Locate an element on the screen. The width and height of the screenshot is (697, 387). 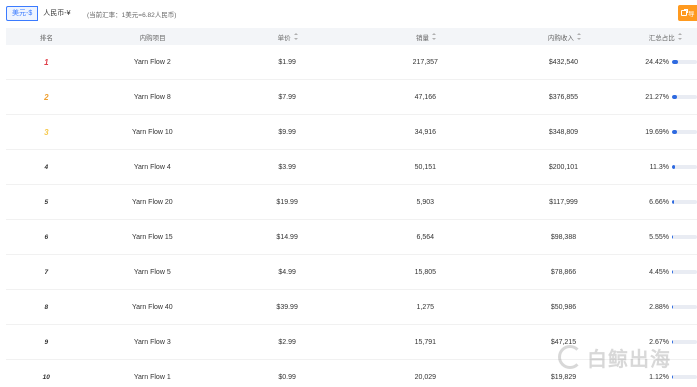
rank-medal-icon: 1 is located at coordinates (46, 62).